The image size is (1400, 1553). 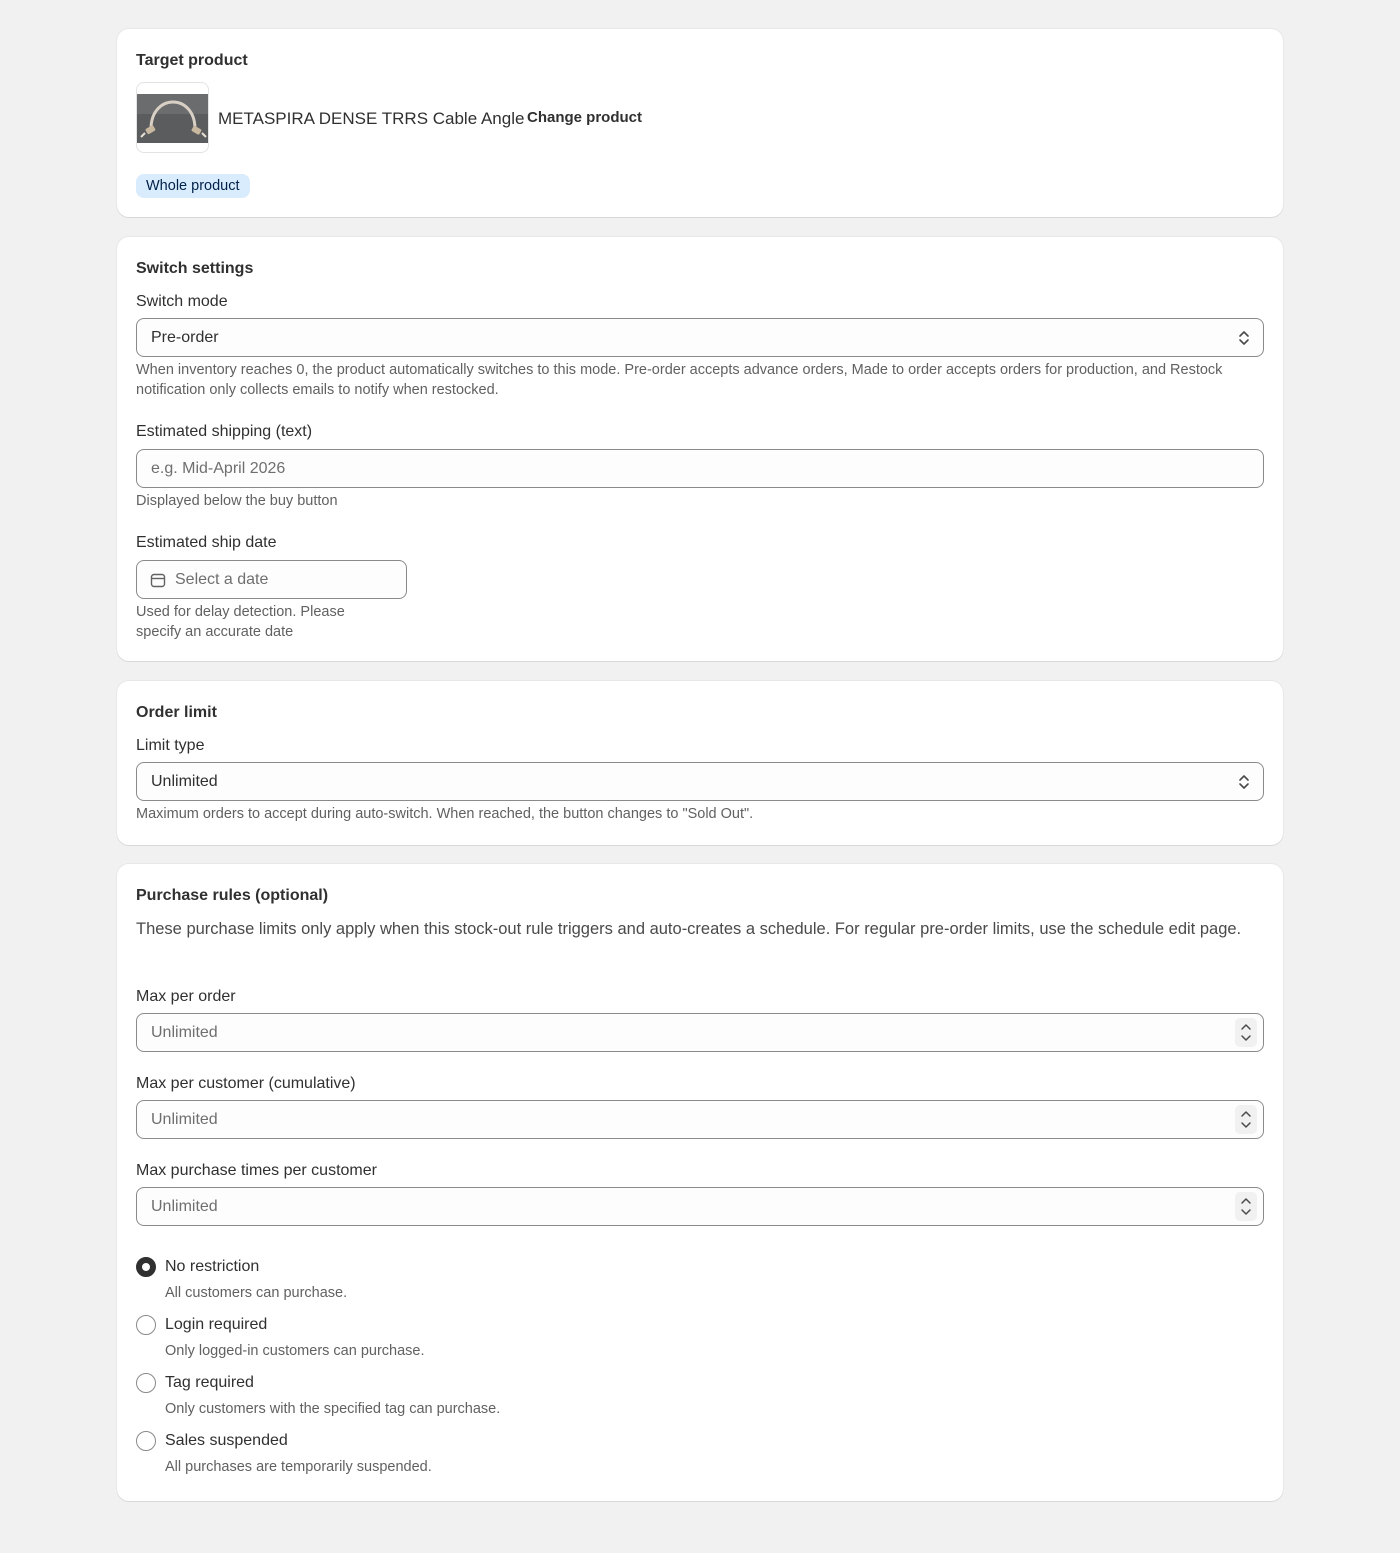 I want to click on switch-mode-select: Pre-order, so click(x=700, y=337).